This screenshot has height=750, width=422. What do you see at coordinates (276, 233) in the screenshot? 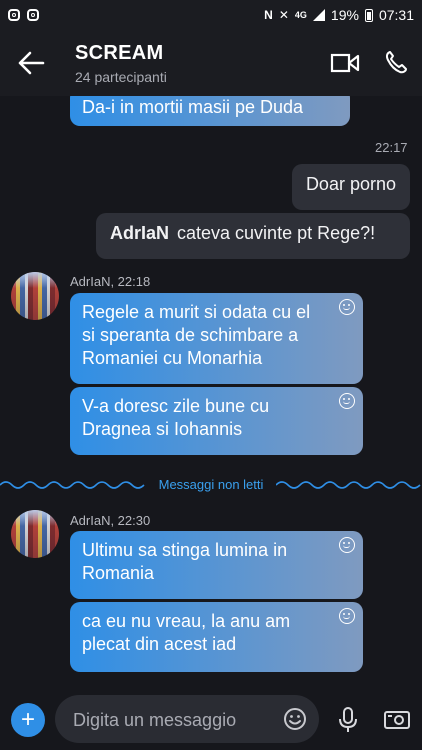
I see `message-text: cateva cuvinte pt Rege?!` at bounding box center [276, 233].